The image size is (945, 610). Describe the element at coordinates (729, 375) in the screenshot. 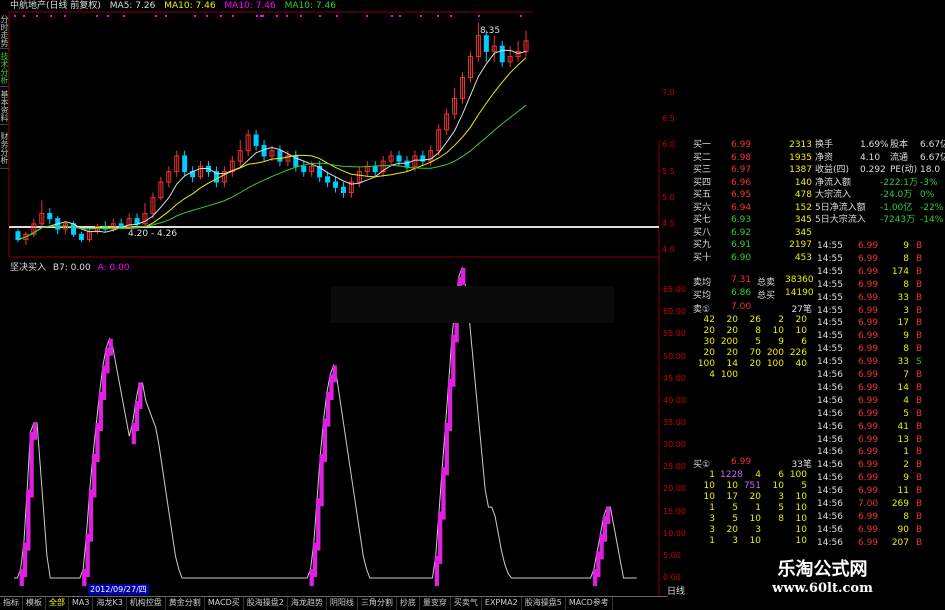

I see `sell-queue-cell: 100` at that location.